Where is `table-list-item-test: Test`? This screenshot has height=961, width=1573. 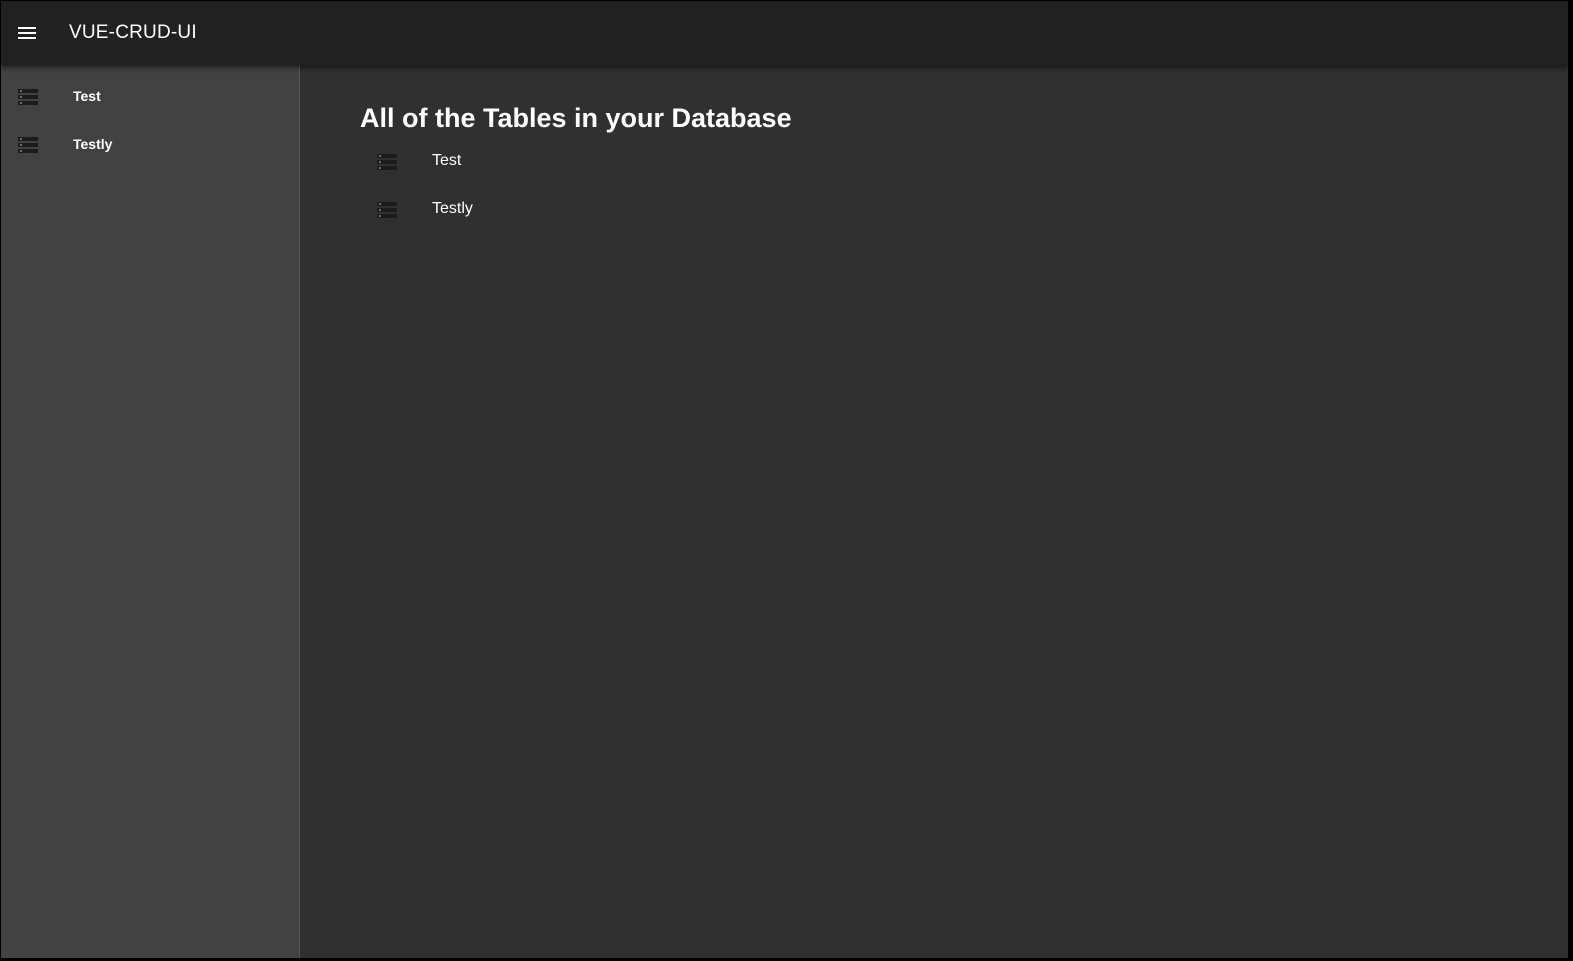
table-list-item-test: Test is located at coordinates (510, 162).